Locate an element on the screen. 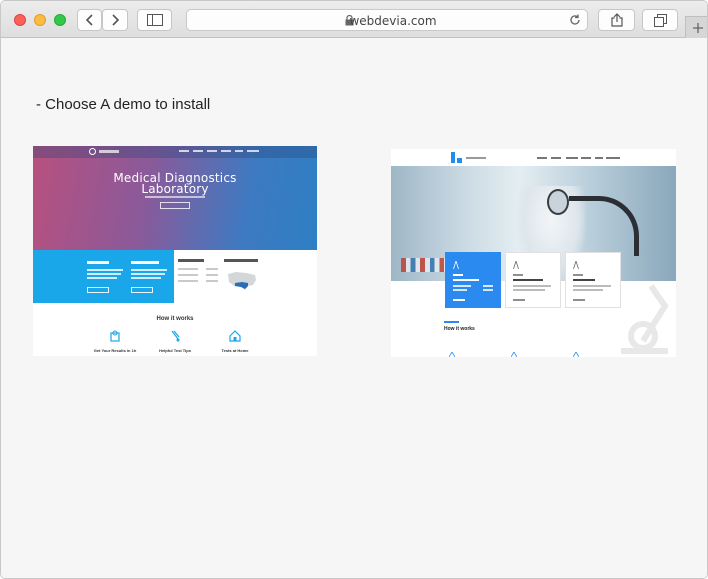 This screenshot has width=708, height=579. minimize-window-button is located at coordinates (40, 20).